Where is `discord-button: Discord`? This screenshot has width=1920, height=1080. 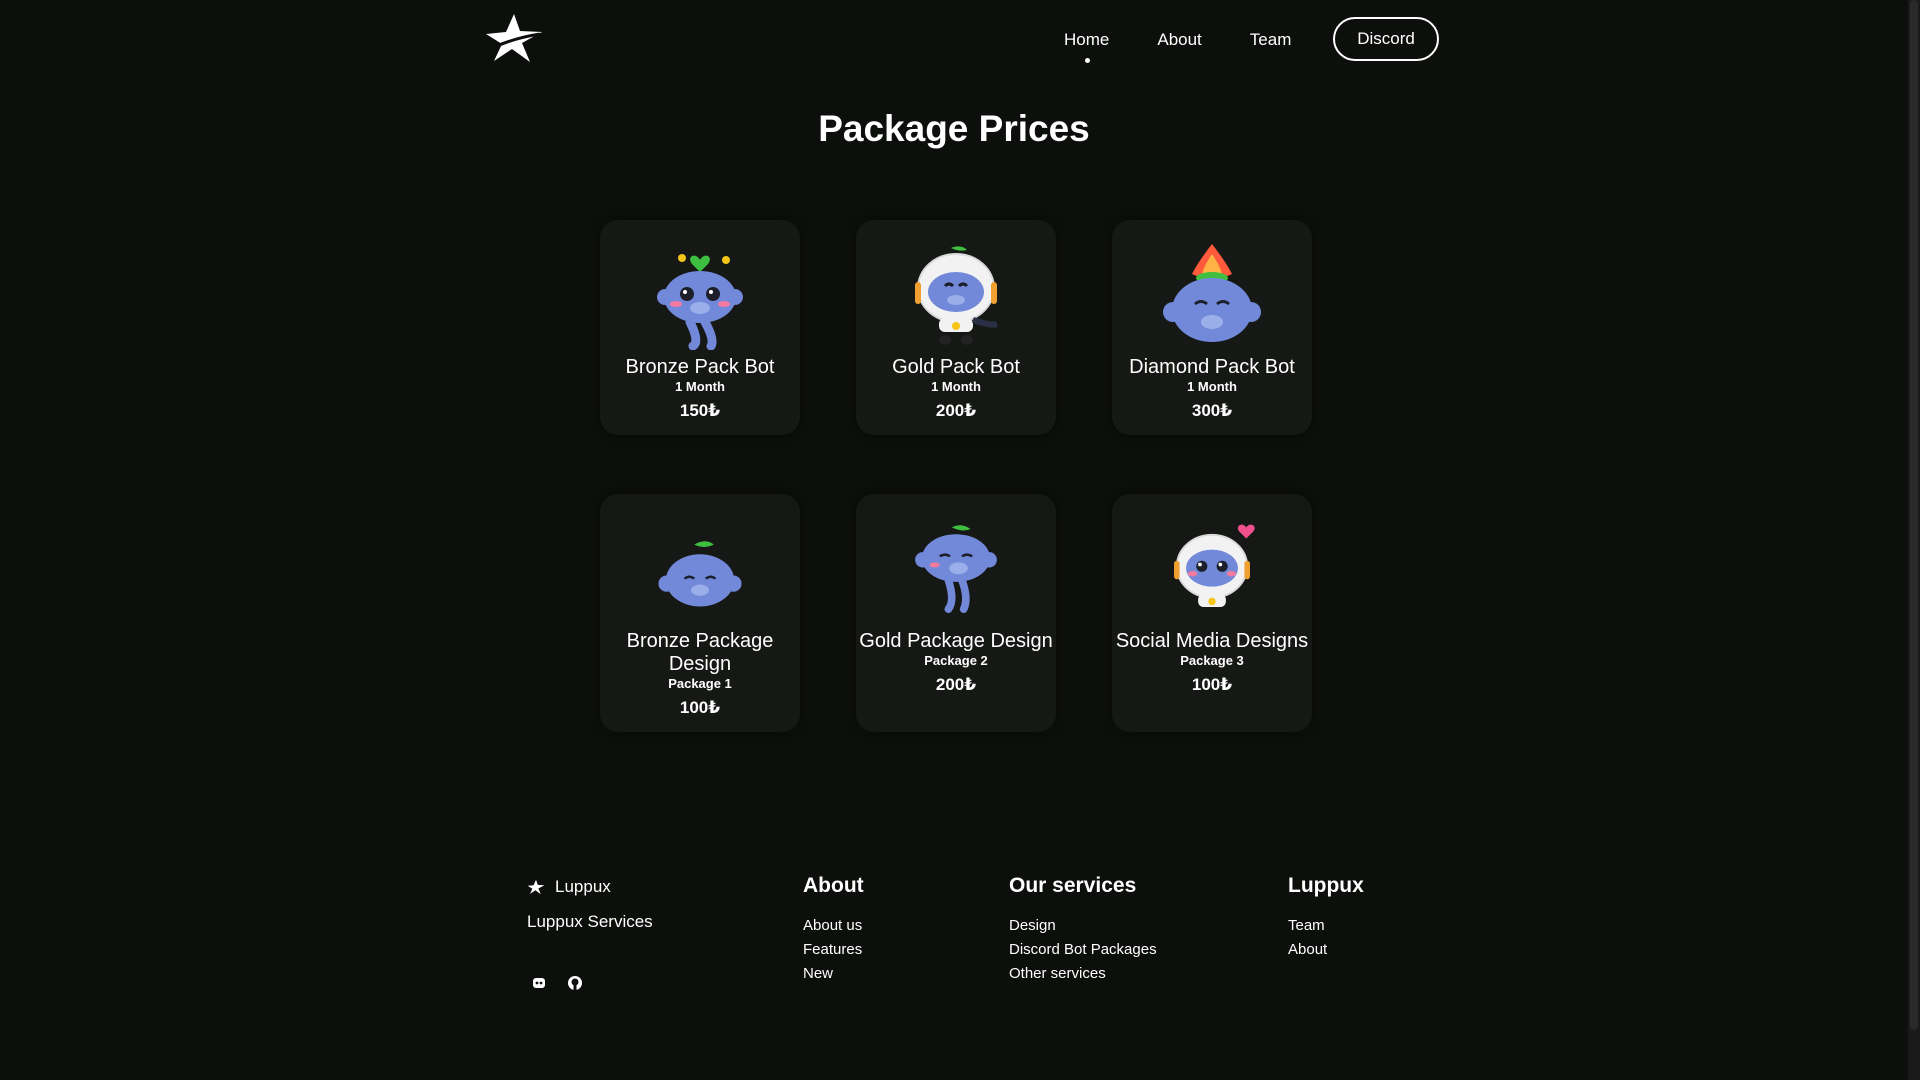 discord-button: Discord is located at coordinates (1386, 39).